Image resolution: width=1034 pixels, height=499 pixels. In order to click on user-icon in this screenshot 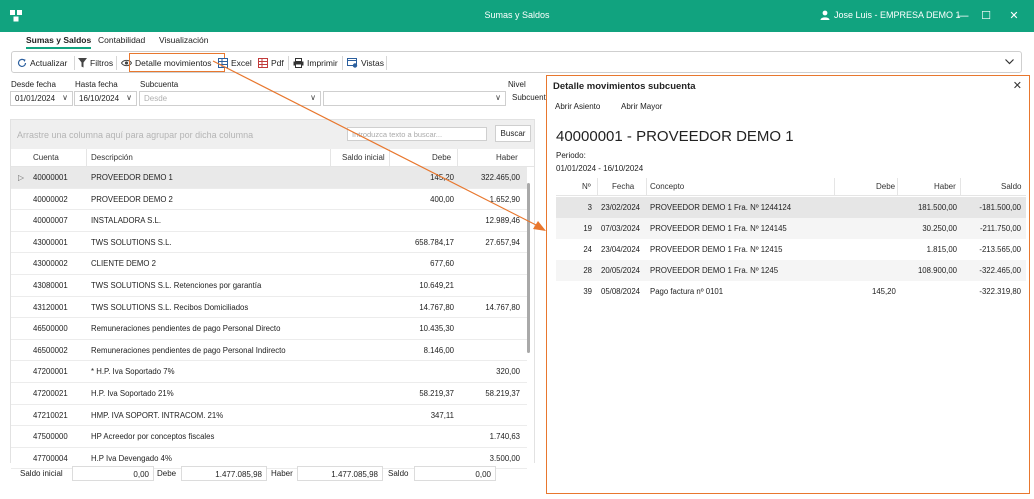, I will do `click(825, 15)`.